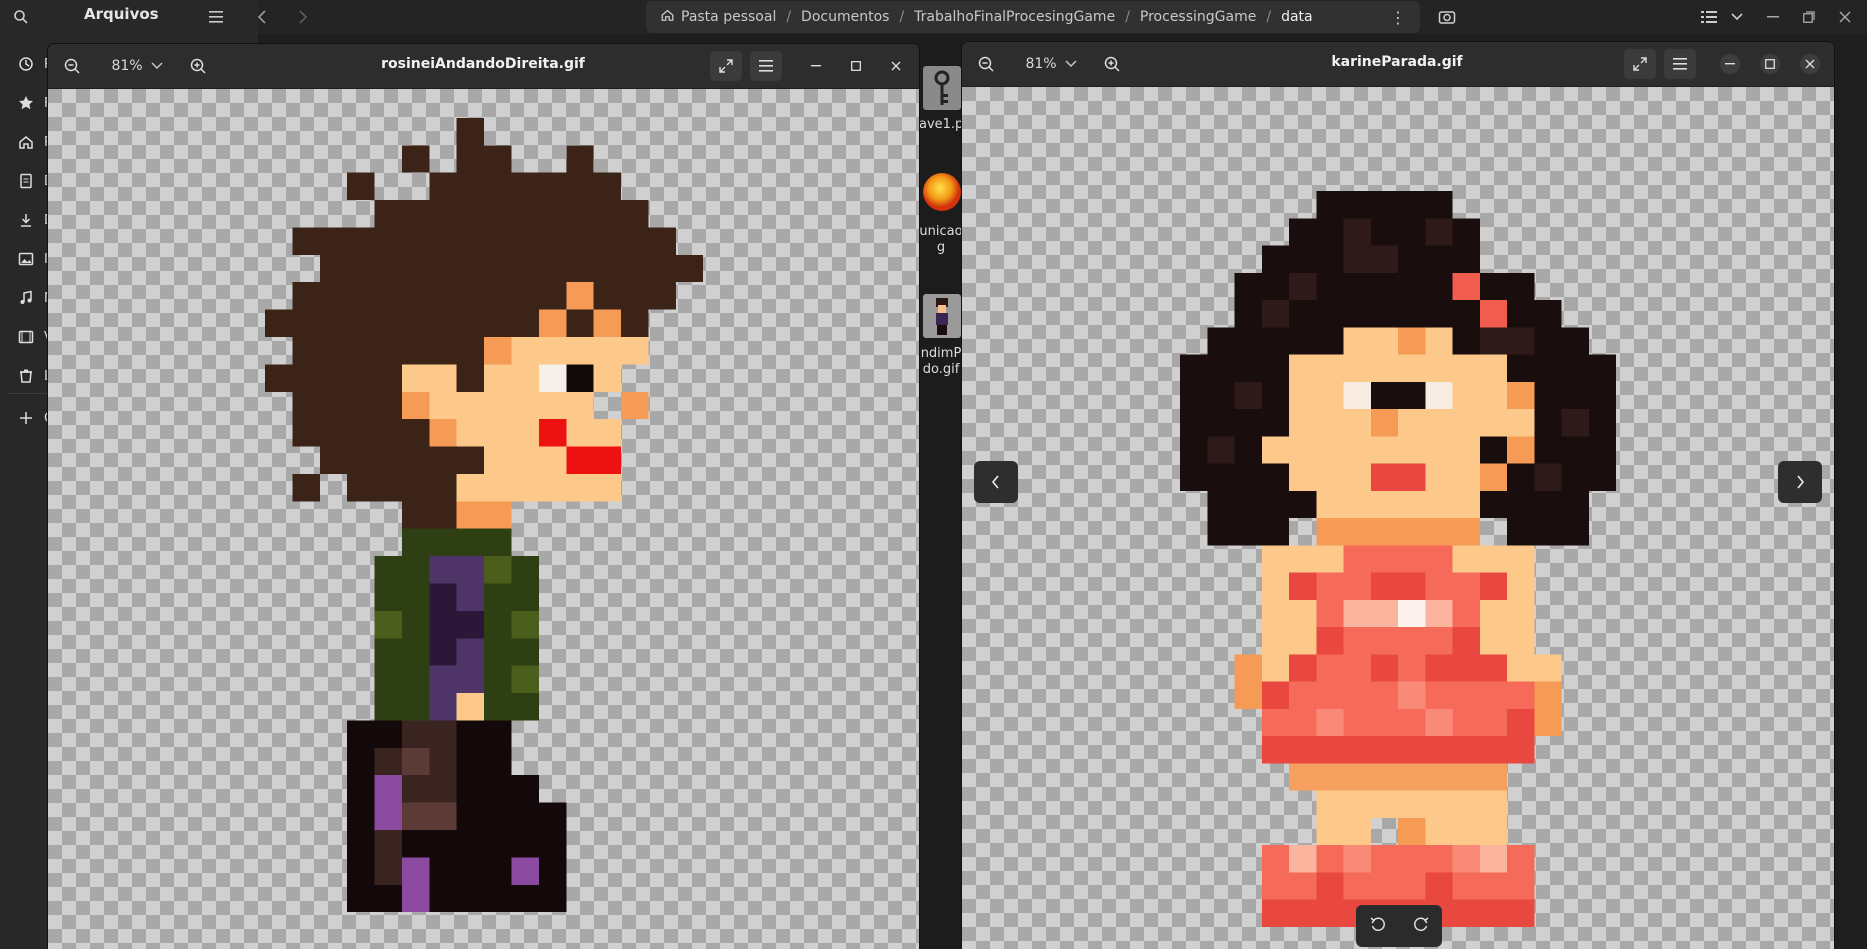 This screenshot has width=1867, height=949. I want to click on rotate-right-icon, so click(1421, 926).